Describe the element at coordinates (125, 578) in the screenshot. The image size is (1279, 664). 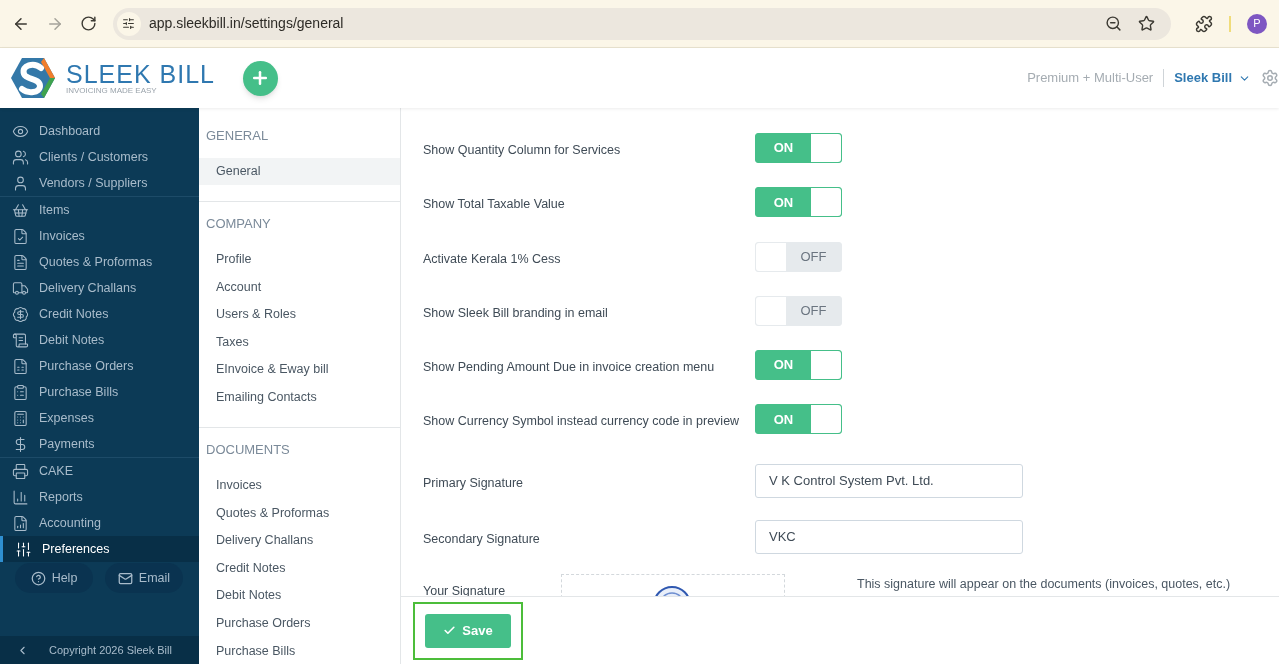
I see `mail-icon` at that location.